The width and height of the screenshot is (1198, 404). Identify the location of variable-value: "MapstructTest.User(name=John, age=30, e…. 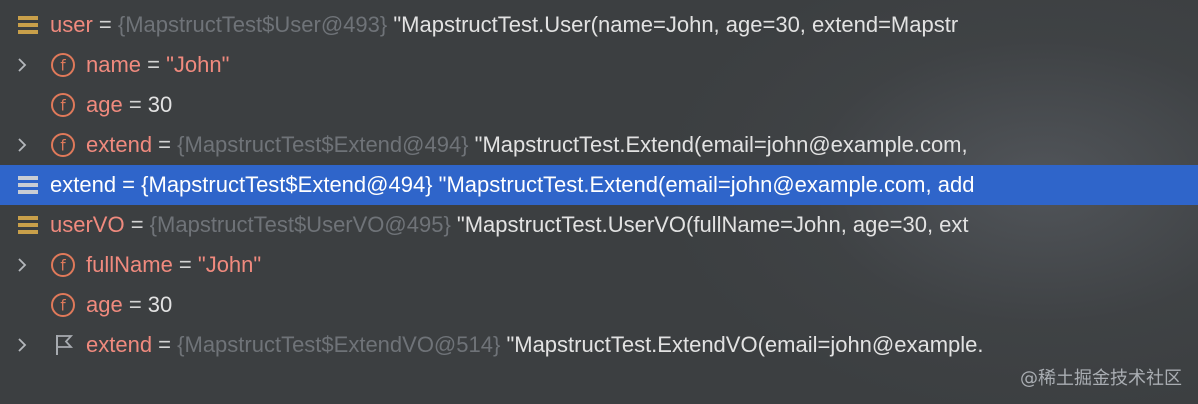
(673, 24).